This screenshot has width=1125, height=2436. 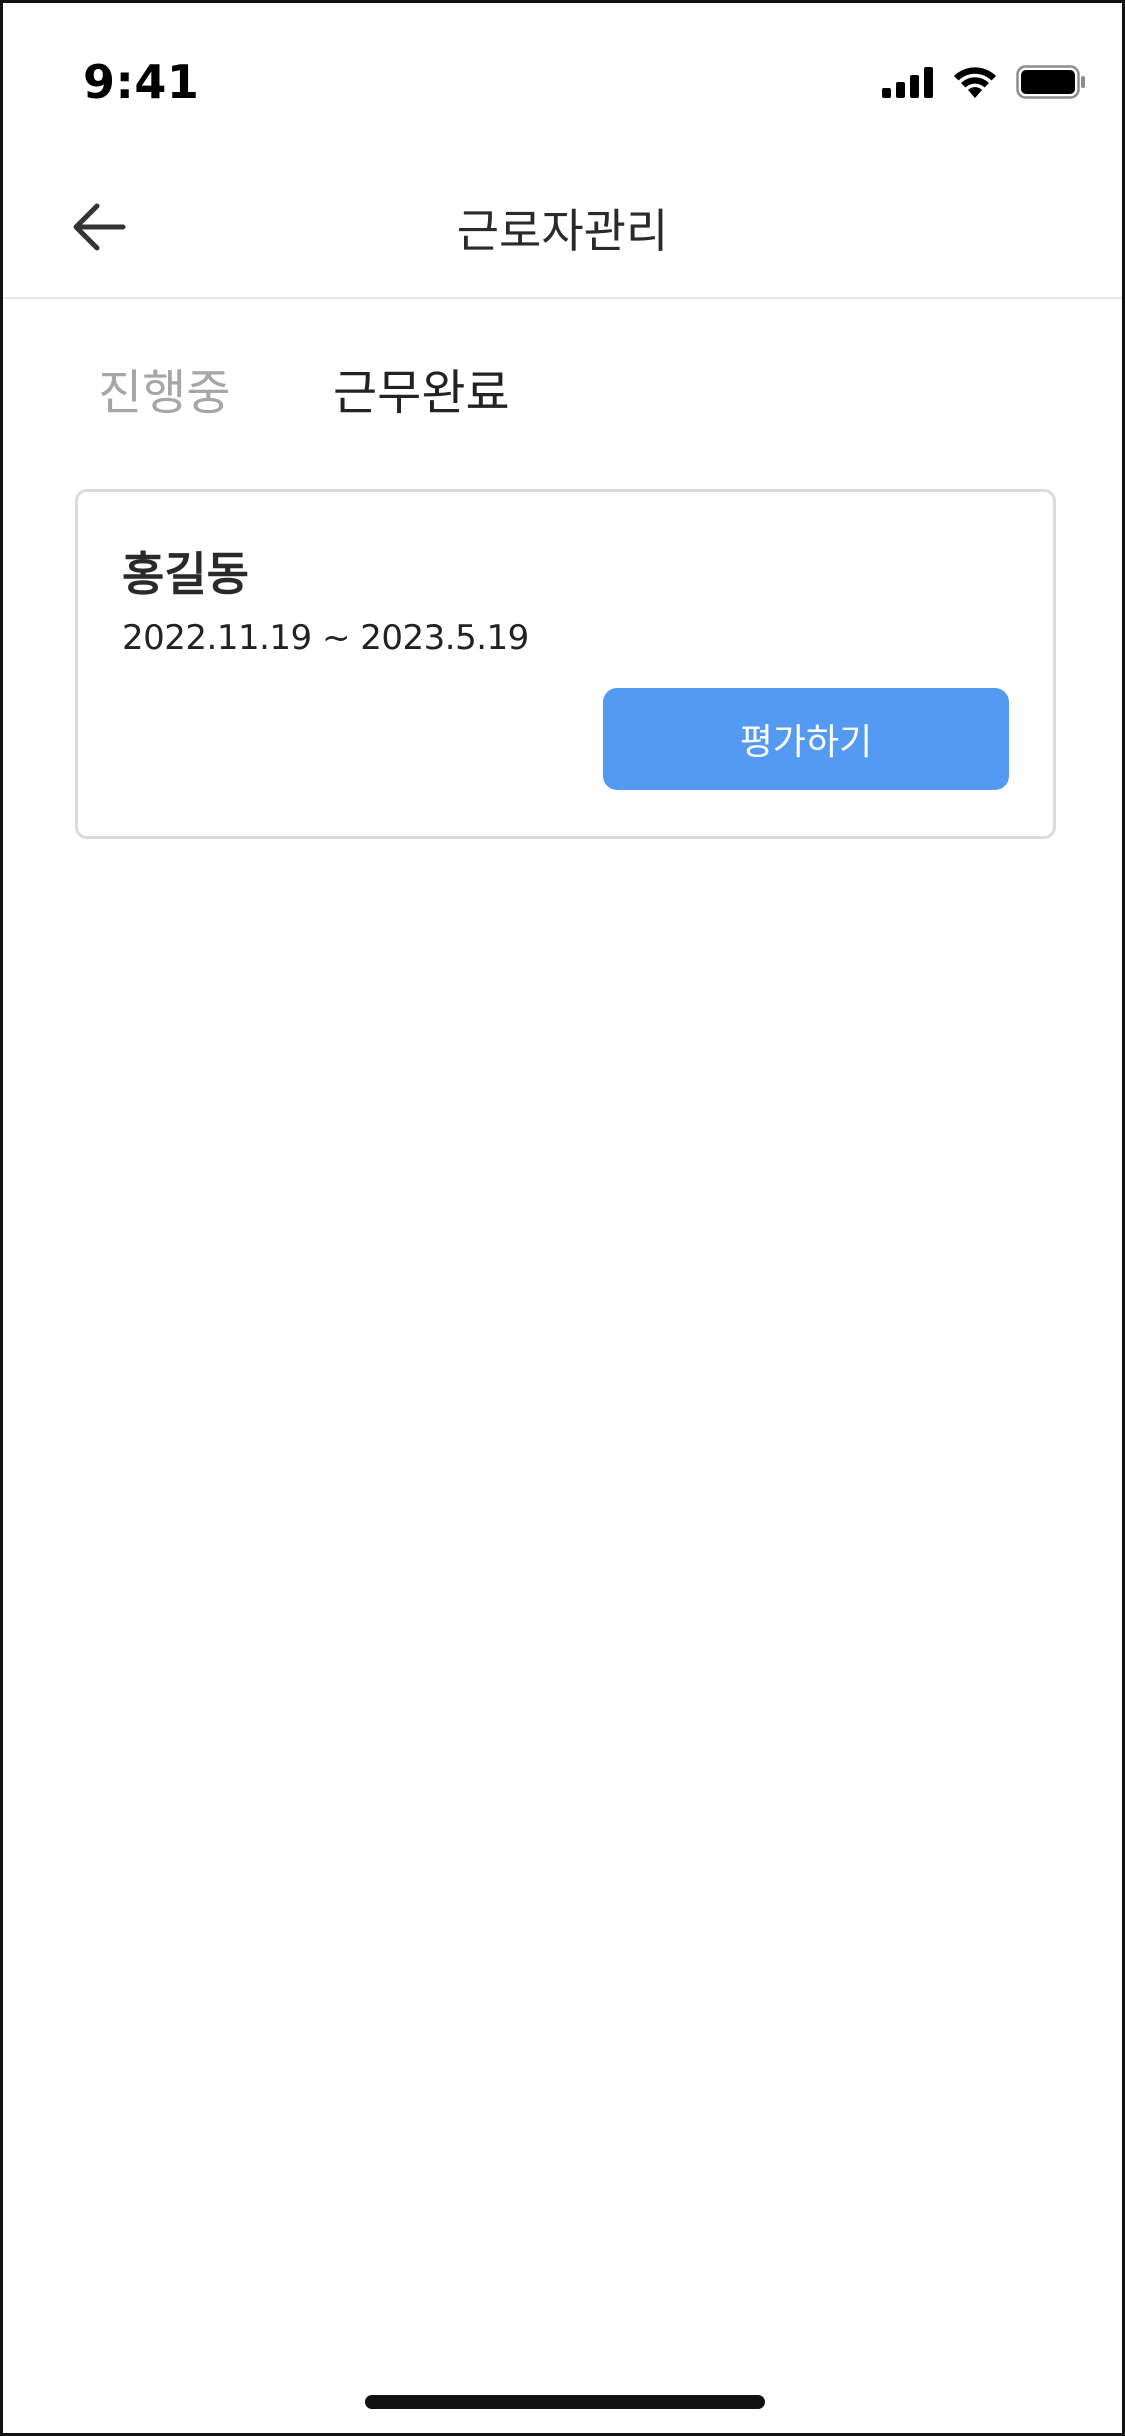 I want to click on app-header: 근로자관리, so click(x=562, y=226).